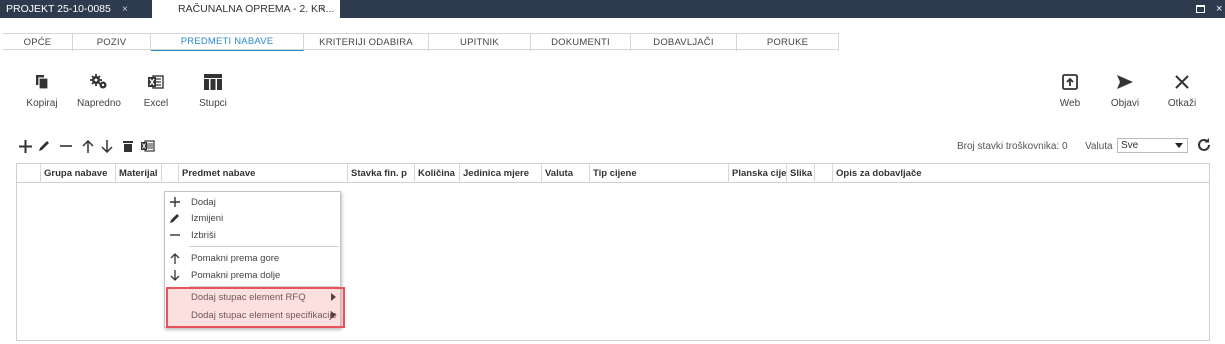  What do you see at coordinates (175, 258) in the screenshot?
I see `arrow-up-icon` at bounding box center [175, 258].